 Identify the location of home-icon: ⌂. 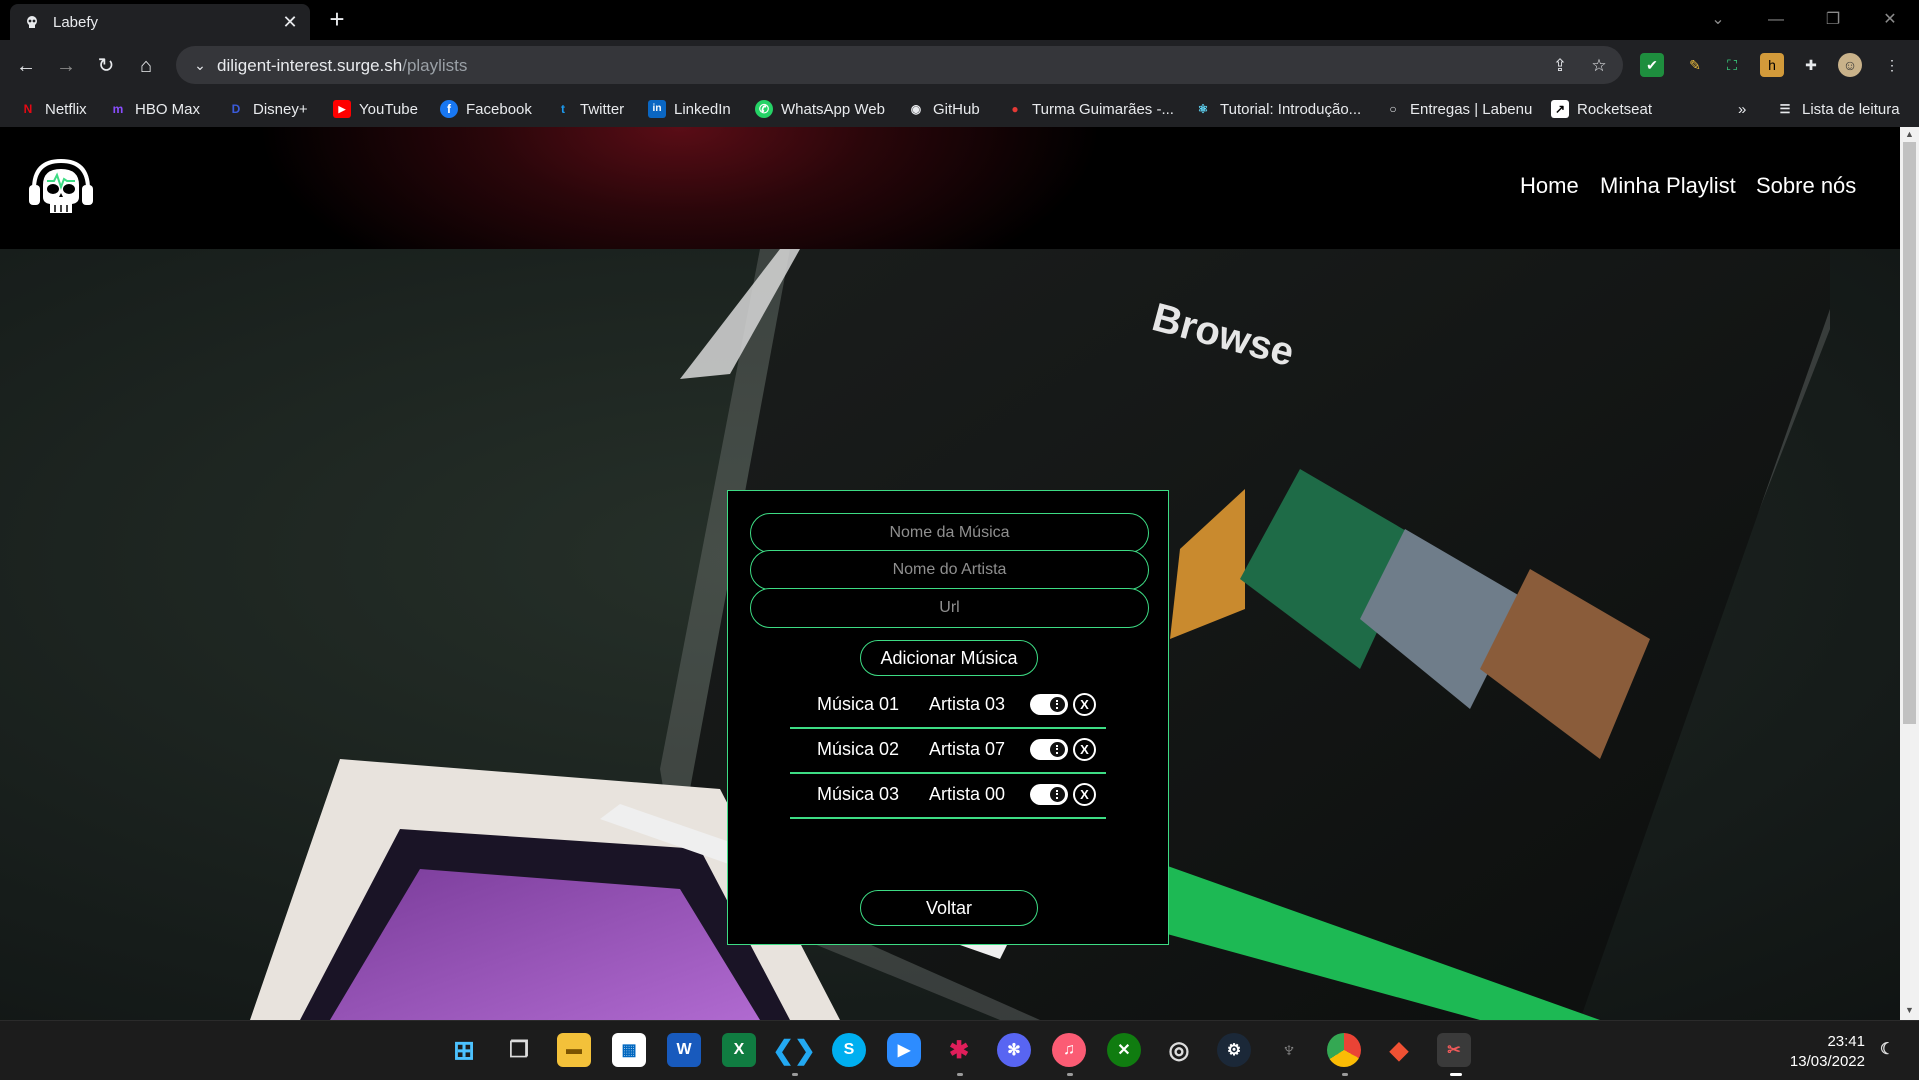
(146, 66).